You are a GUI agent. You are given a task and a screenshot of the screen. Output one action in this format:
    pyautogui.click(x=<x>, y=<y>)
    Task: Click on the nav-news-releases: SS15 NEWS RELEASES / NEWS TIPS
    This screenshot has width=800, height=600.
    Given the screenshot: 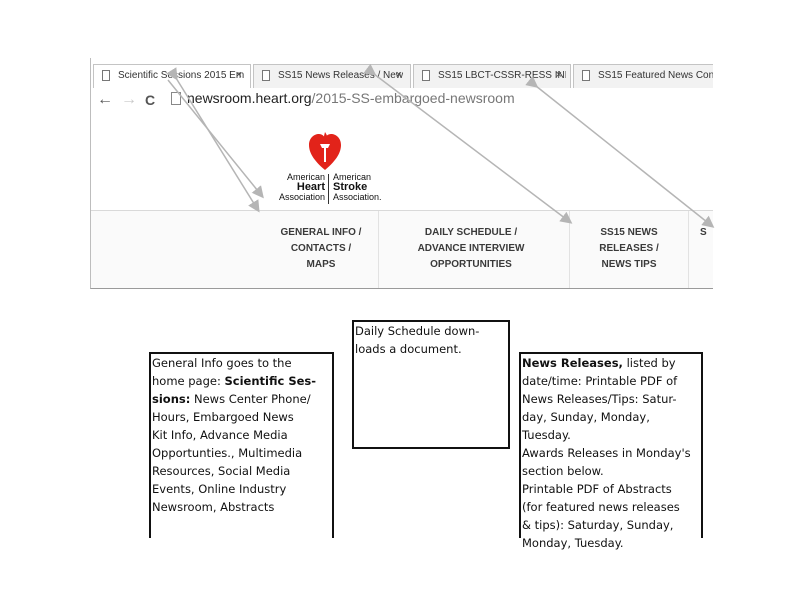 What is the action you would take?
    pyautogui.click(x=629, y=249)
    